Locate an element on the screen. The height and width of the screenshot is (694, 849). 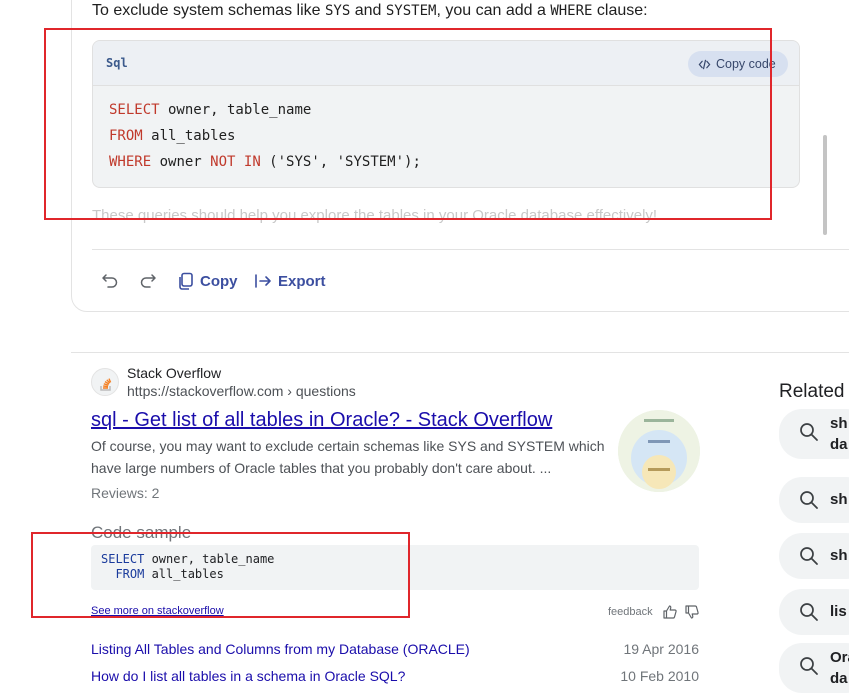
related-search-chip: lis is located at coordinates (814, 612).